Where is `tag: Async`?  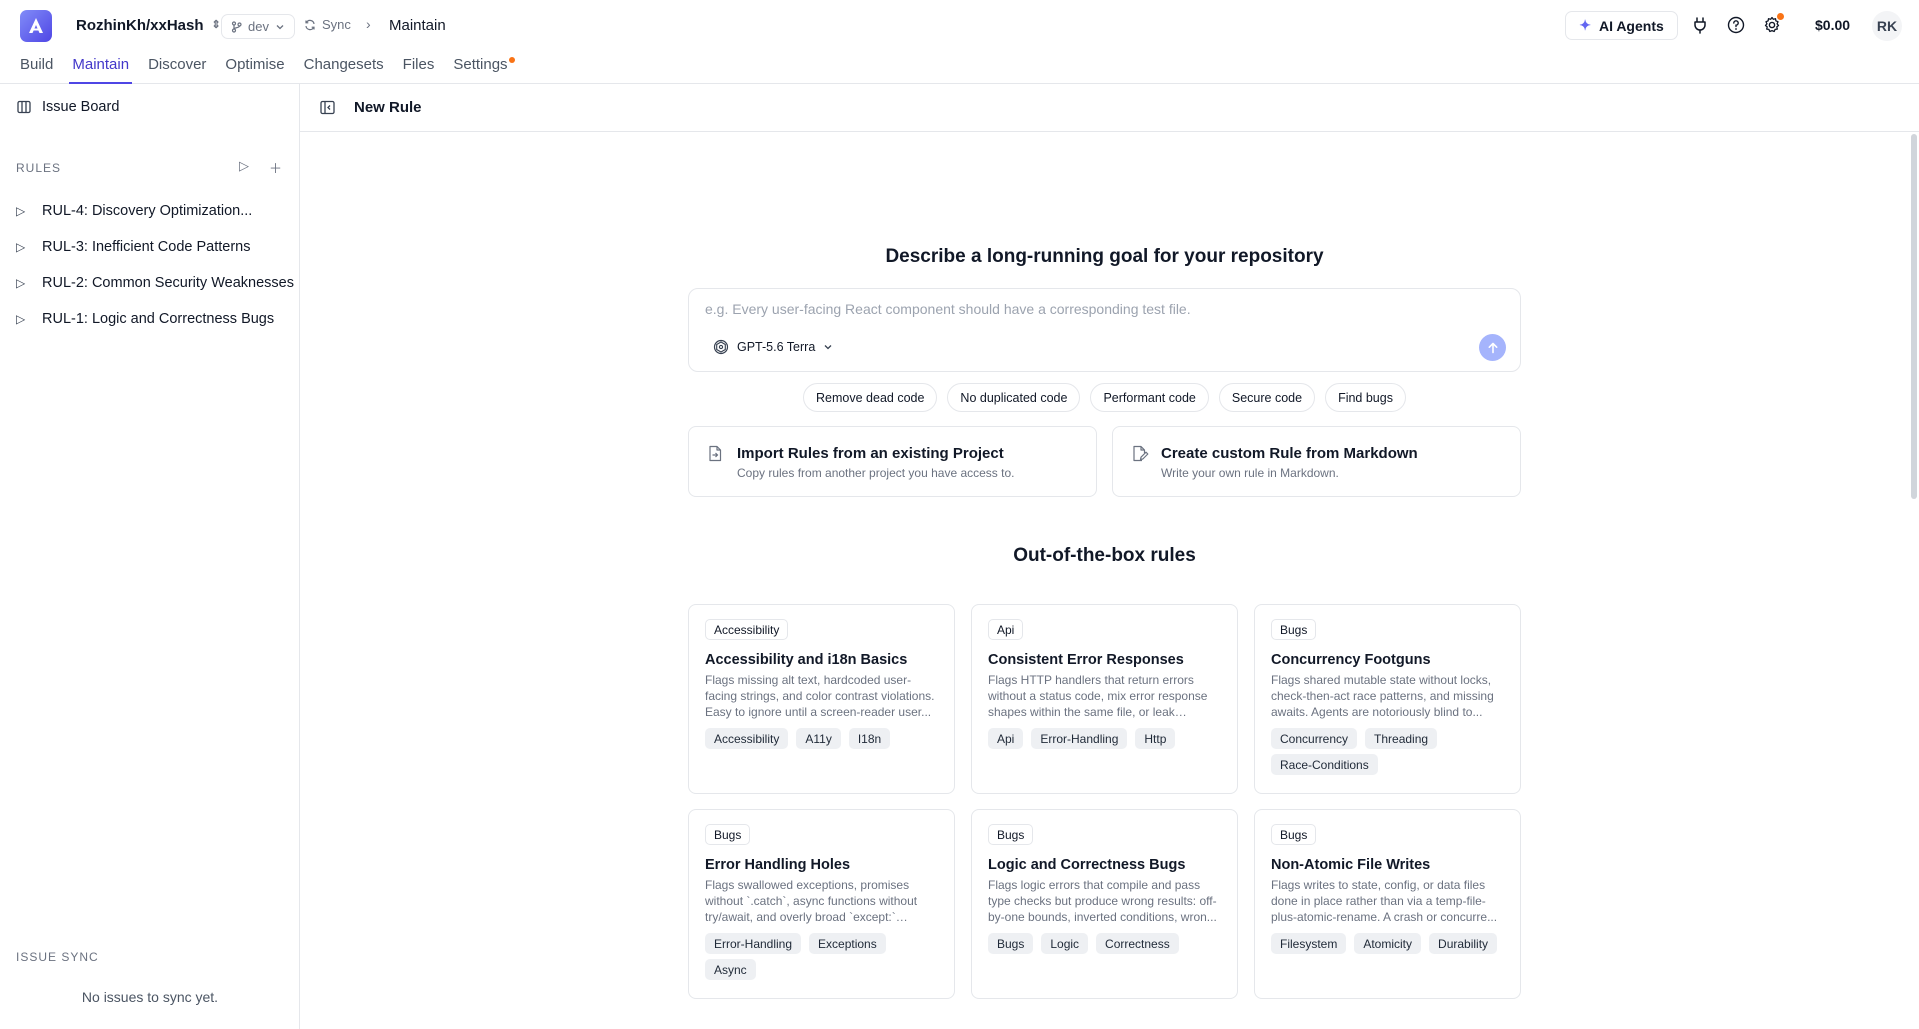
tag: Async is located at coordinates (730, 969).